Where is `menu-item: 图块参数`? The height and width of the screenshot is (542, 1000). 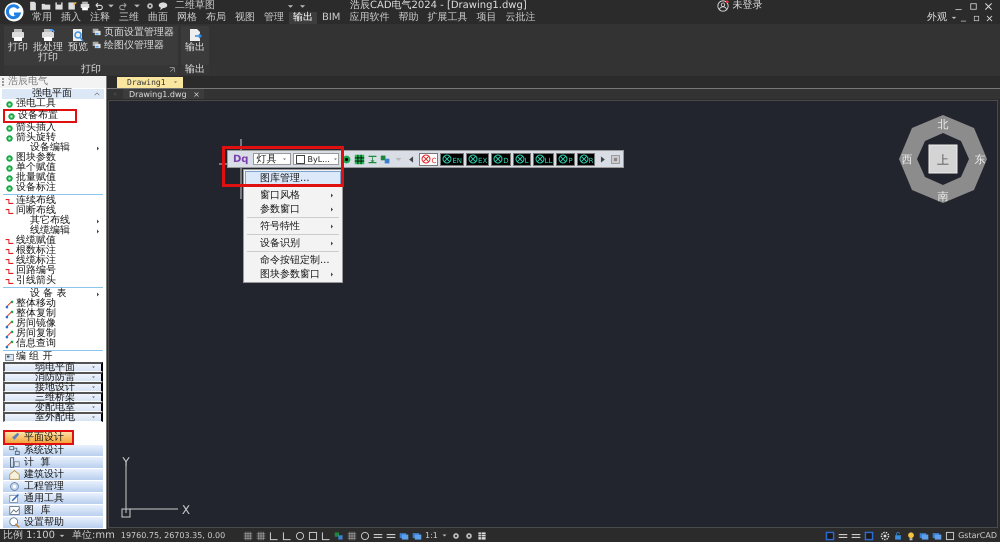
menu-item: 图块参数 is located at coordinates (53, 158).